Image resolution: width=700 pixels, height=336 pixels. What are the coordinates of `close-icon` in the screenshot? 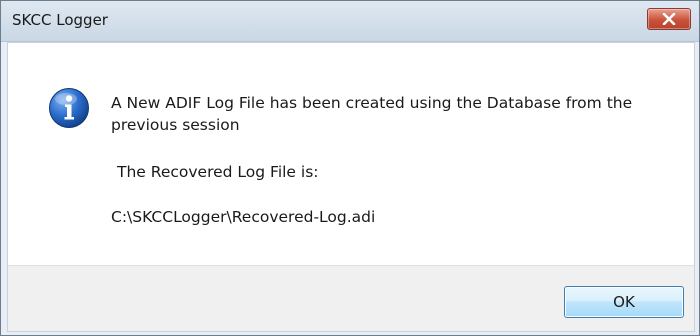 It's located at (669, 19).